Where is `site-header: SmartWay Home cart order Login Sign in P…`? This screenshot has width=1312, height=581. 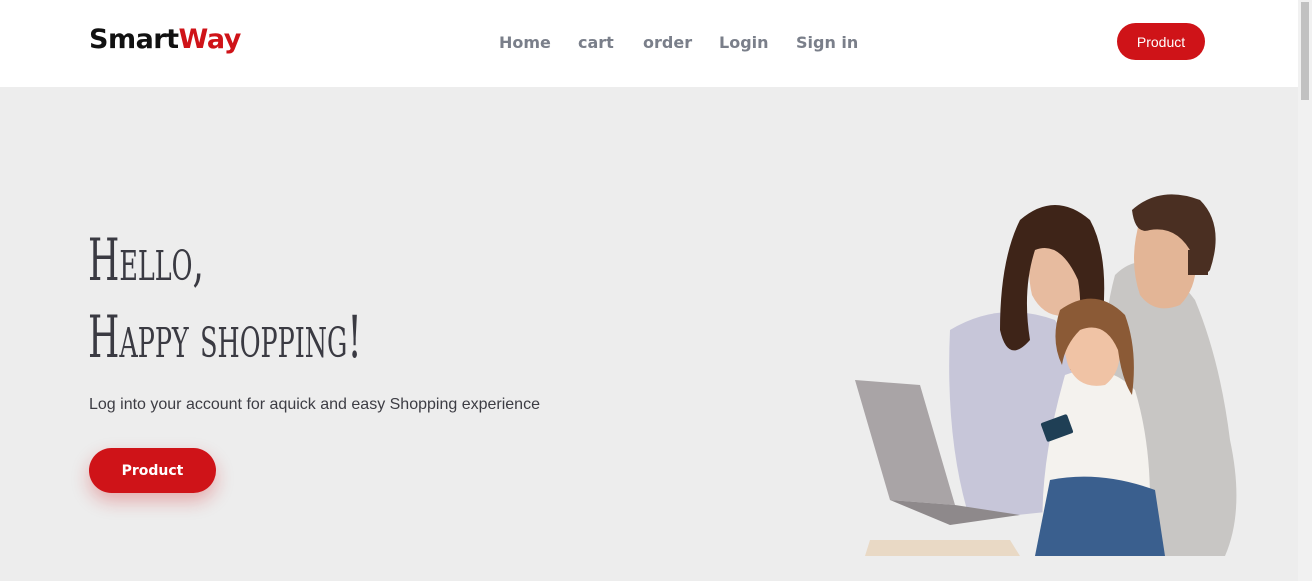
site-header: SmartWay Home cart order Login Sign in P… is located at coordinates (649, 43).